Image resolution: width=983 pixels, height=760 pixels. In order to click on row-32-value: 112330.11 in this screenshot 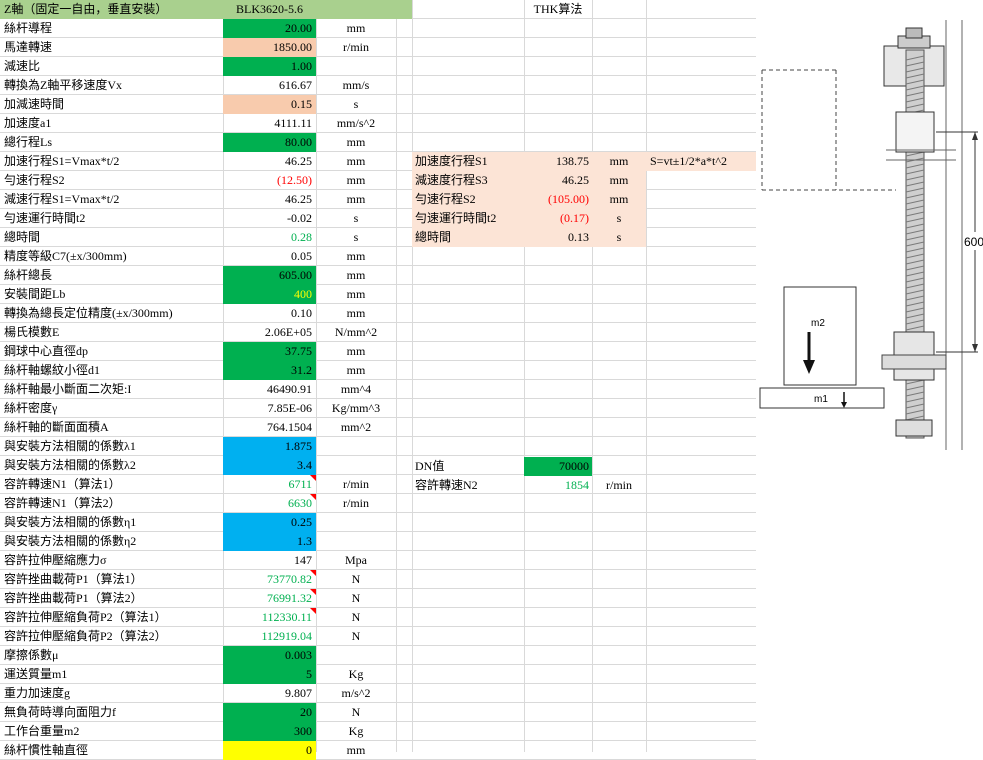, I will do `click(269, 617)`.